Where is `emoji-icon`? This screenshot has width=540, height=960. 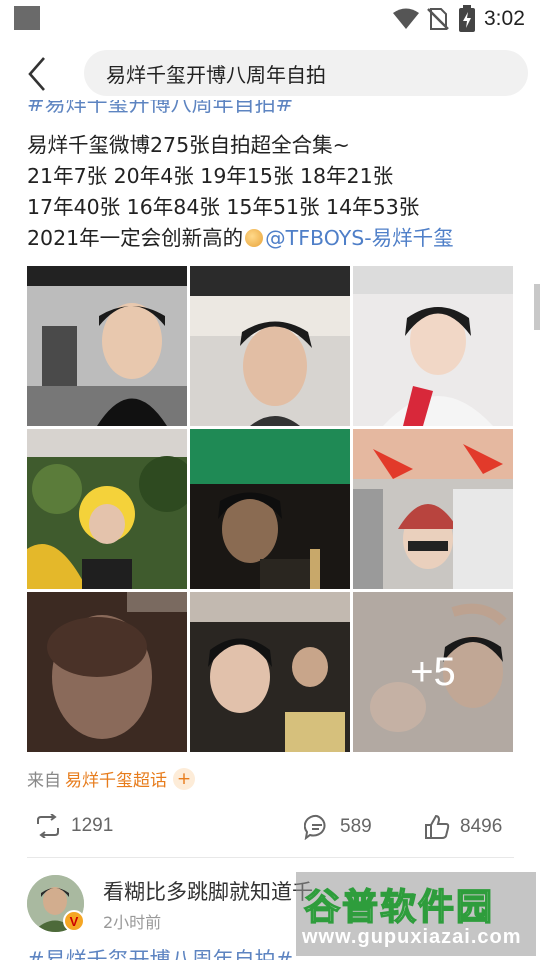
emoji-icon is located at coordinates (254, 238).